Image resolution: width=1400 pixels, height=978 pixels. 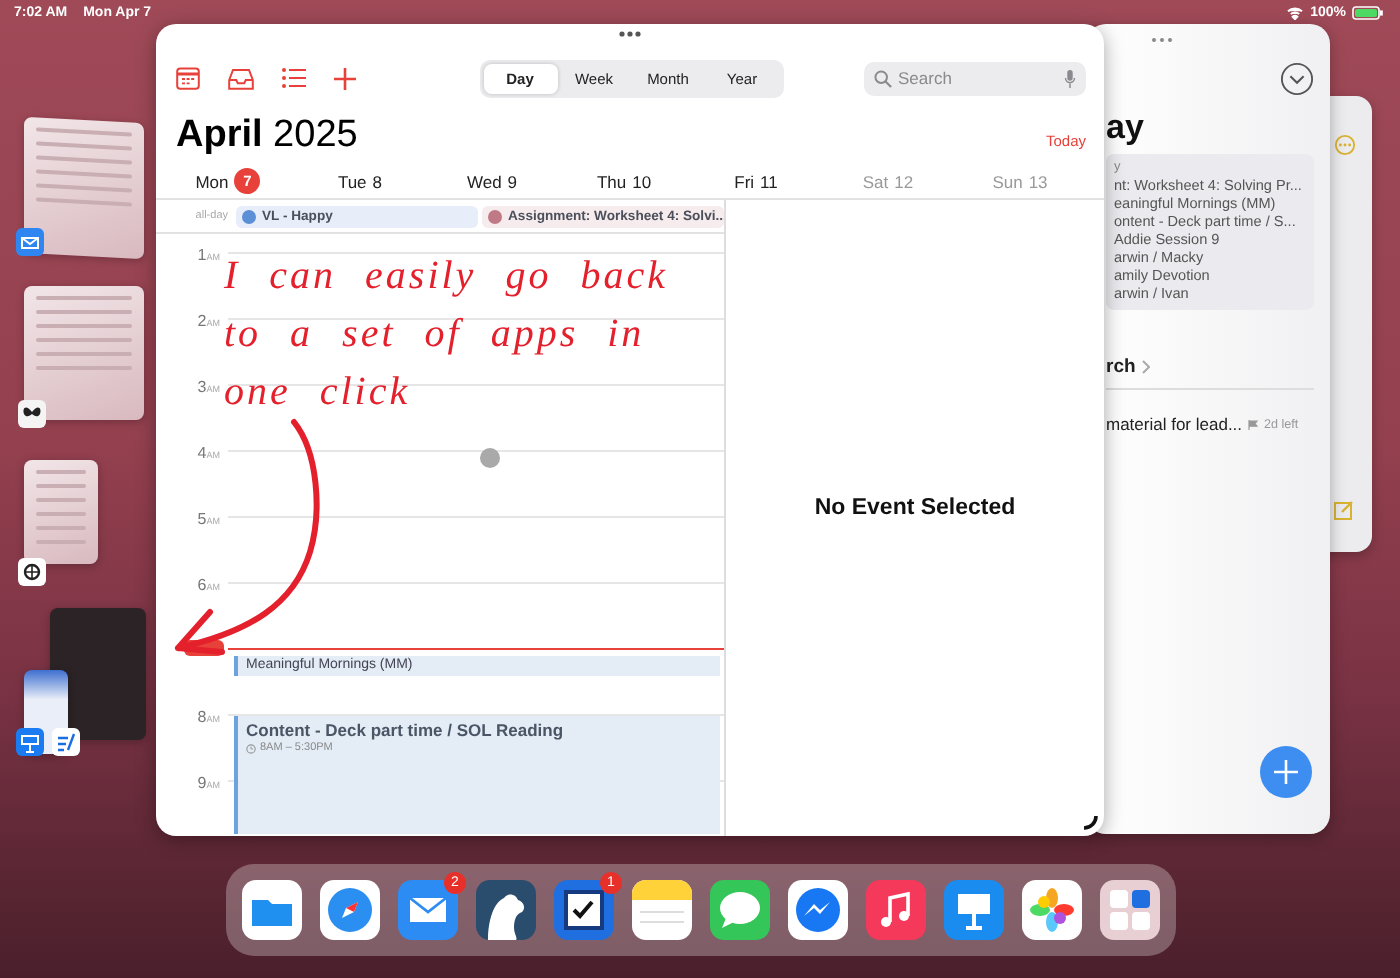 I want to click on pen-icon, so click(x=66, y=742).